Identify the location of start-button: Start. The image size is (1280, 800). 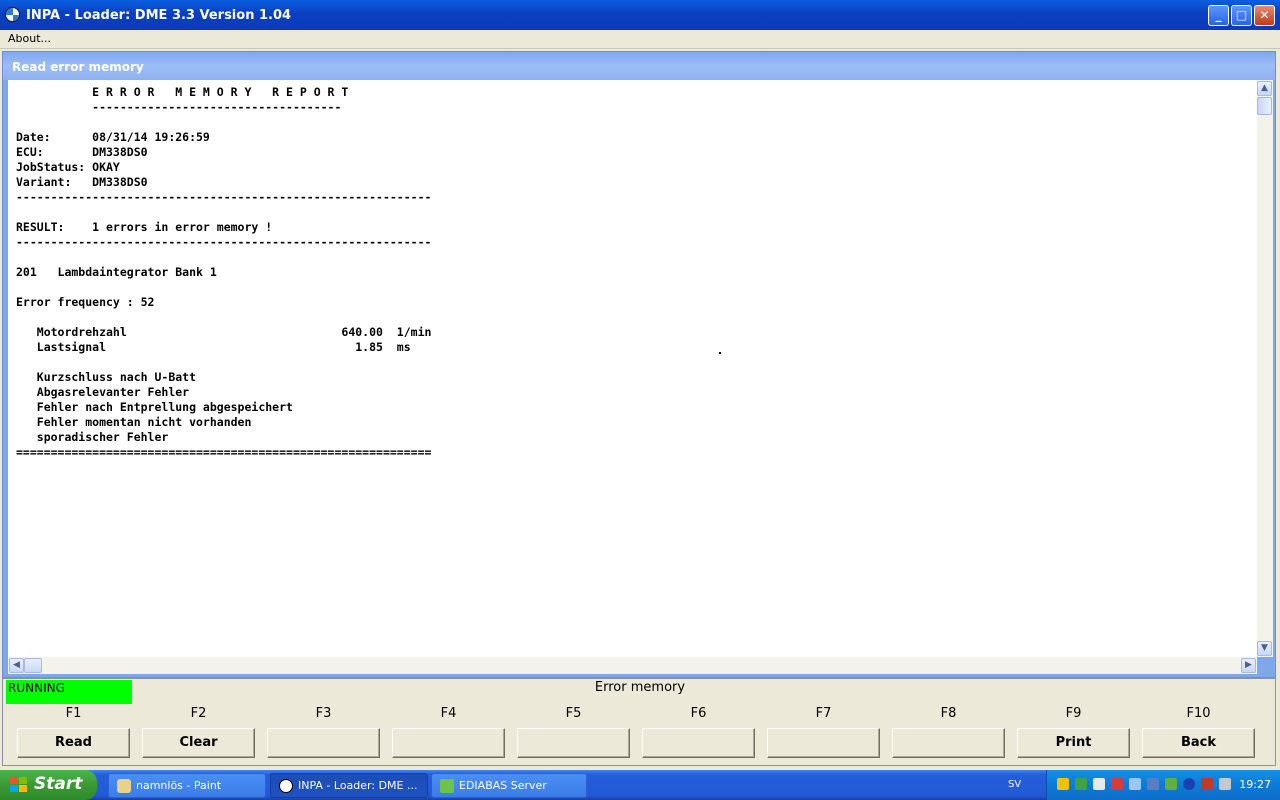
(48, 785).